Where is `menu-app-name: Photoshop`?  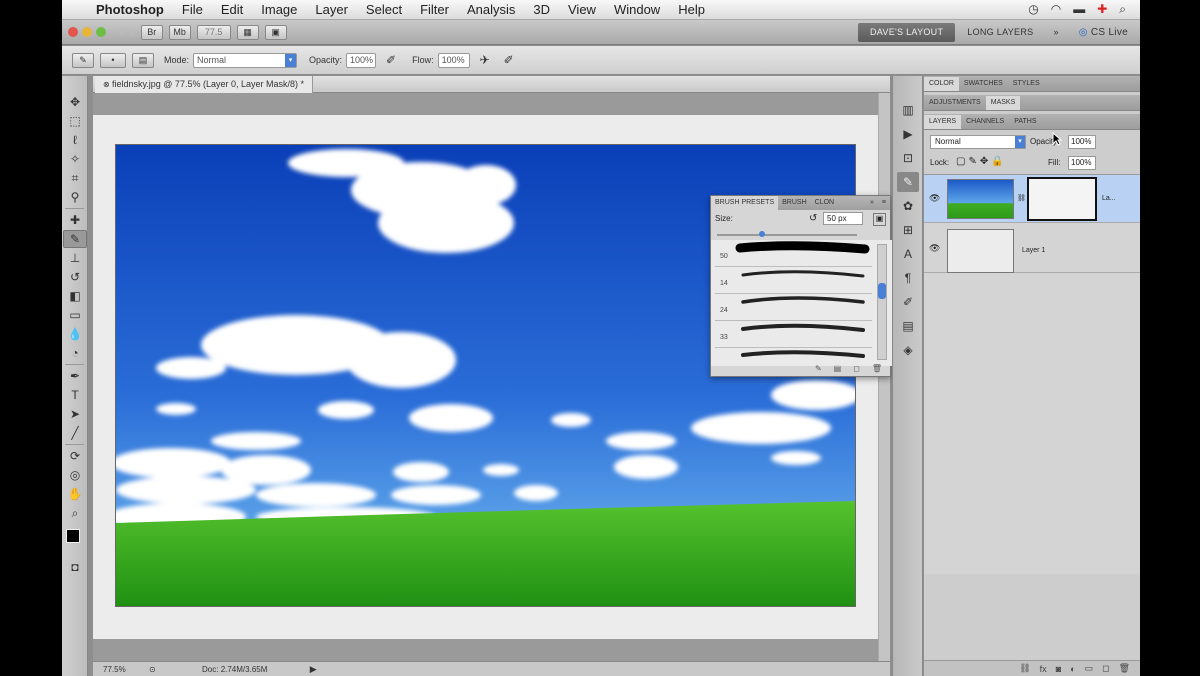
menu-app-name: Photoshop is located at coordinates (130, 9).